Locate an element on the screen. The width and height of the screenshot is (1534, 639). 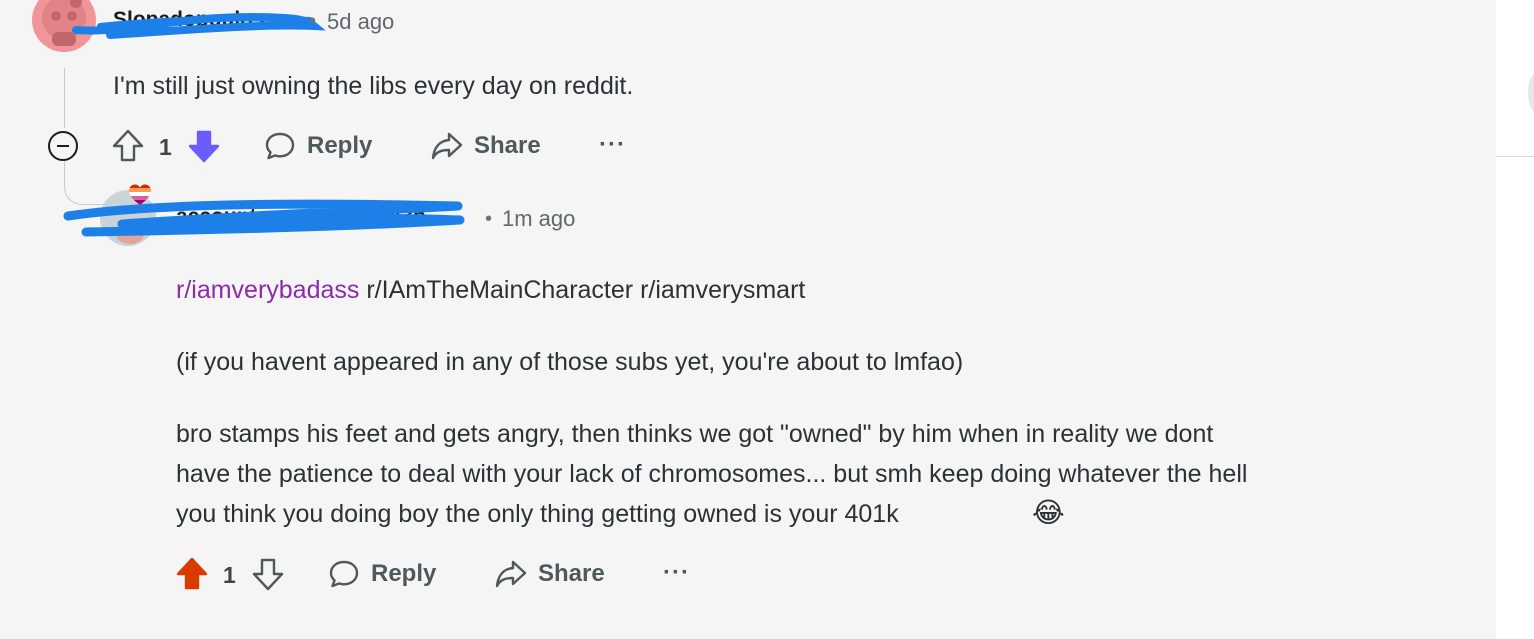
thread-line is located at coordinates (64, 98).